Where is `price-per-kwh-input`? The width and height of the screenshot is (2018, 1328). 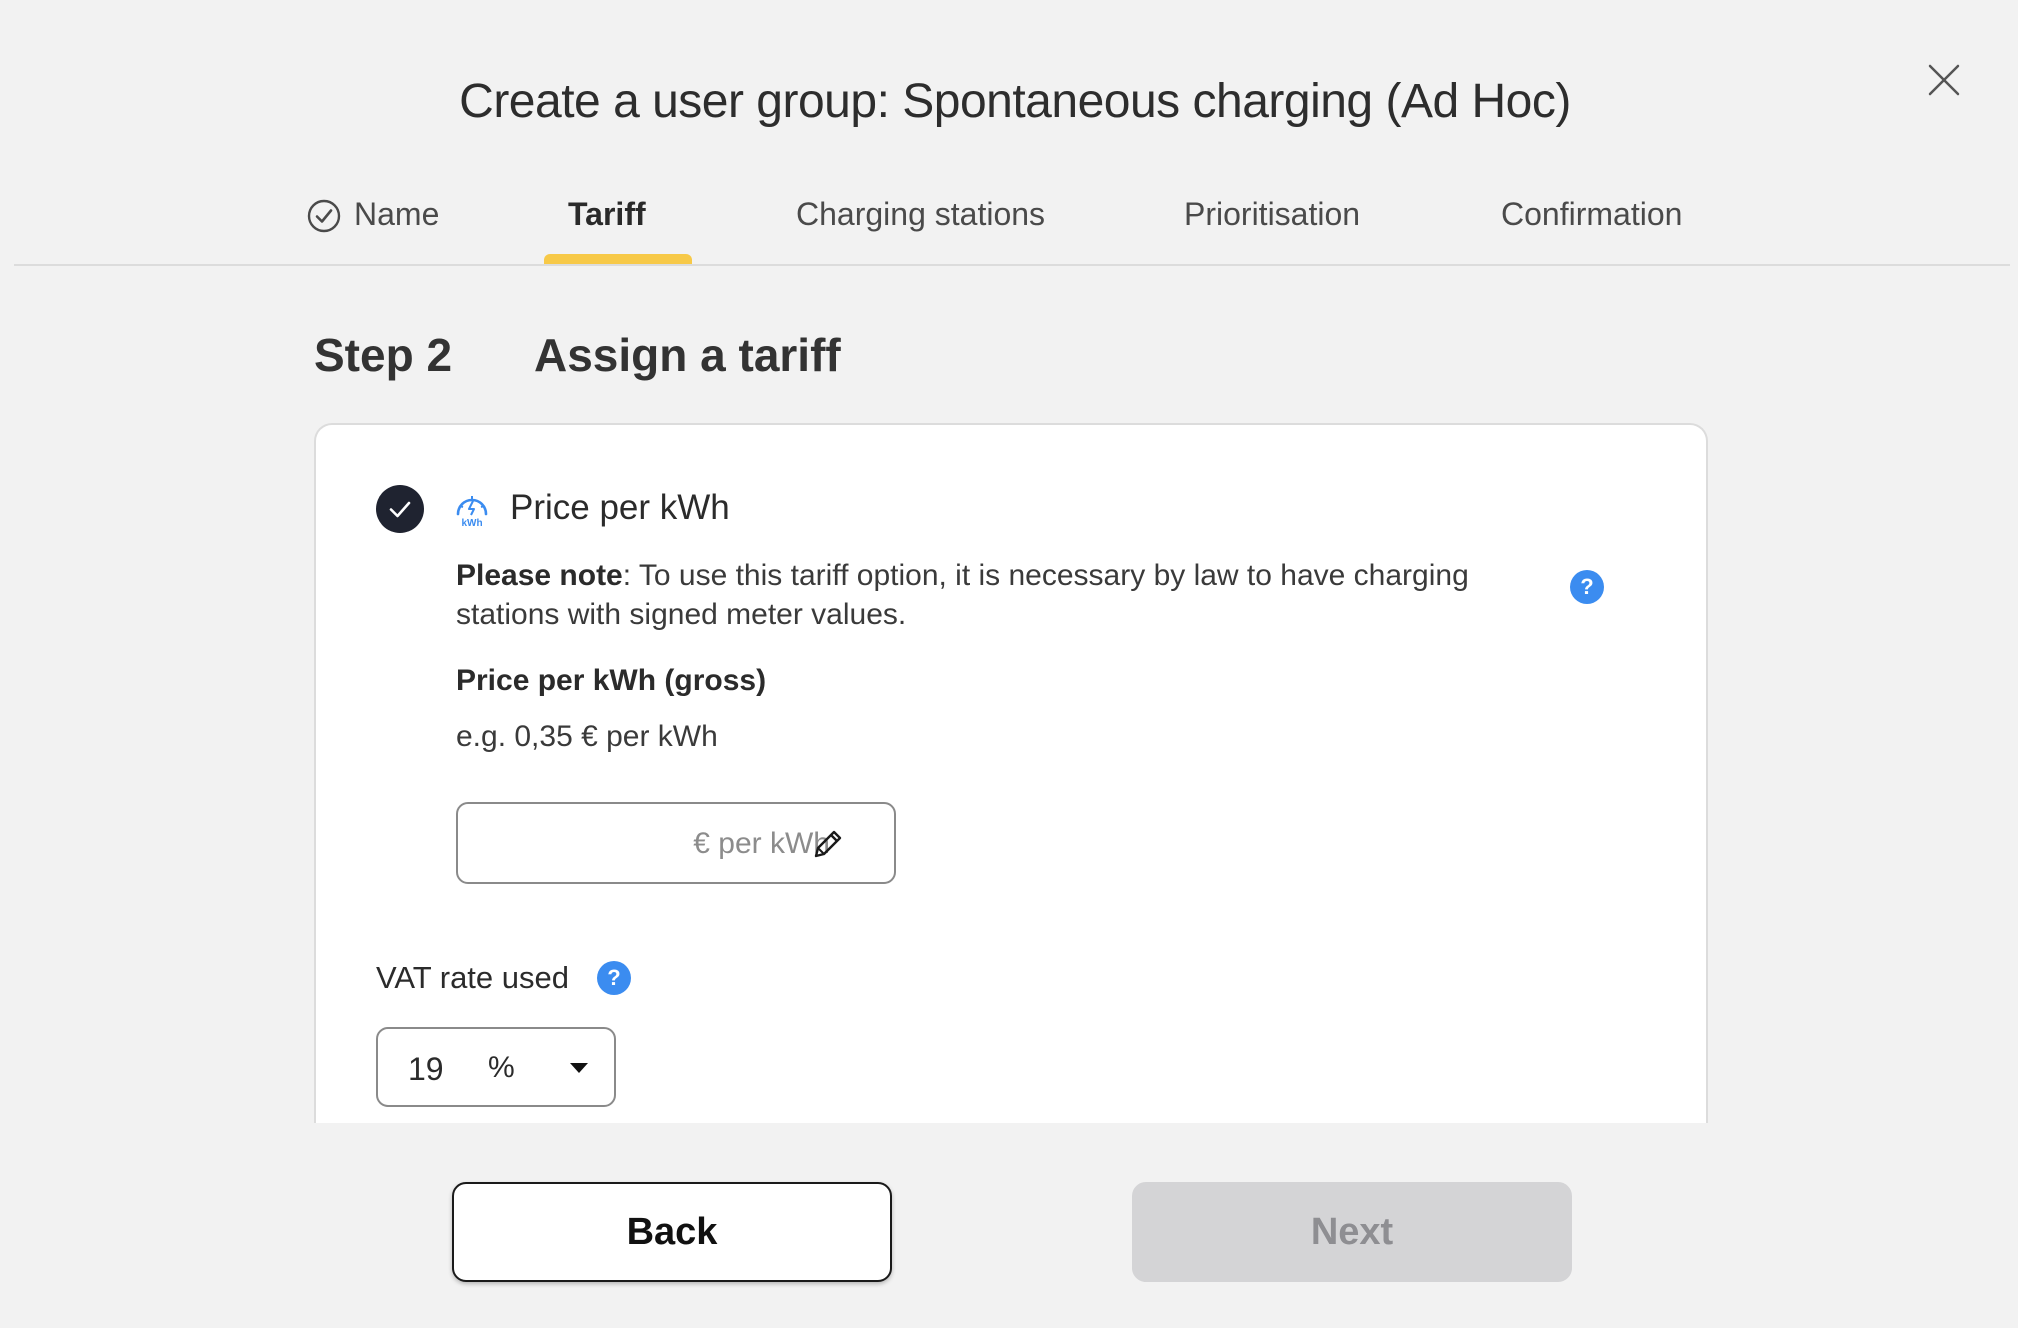
price-per-kwh-input is located at coordinates (650, 844).